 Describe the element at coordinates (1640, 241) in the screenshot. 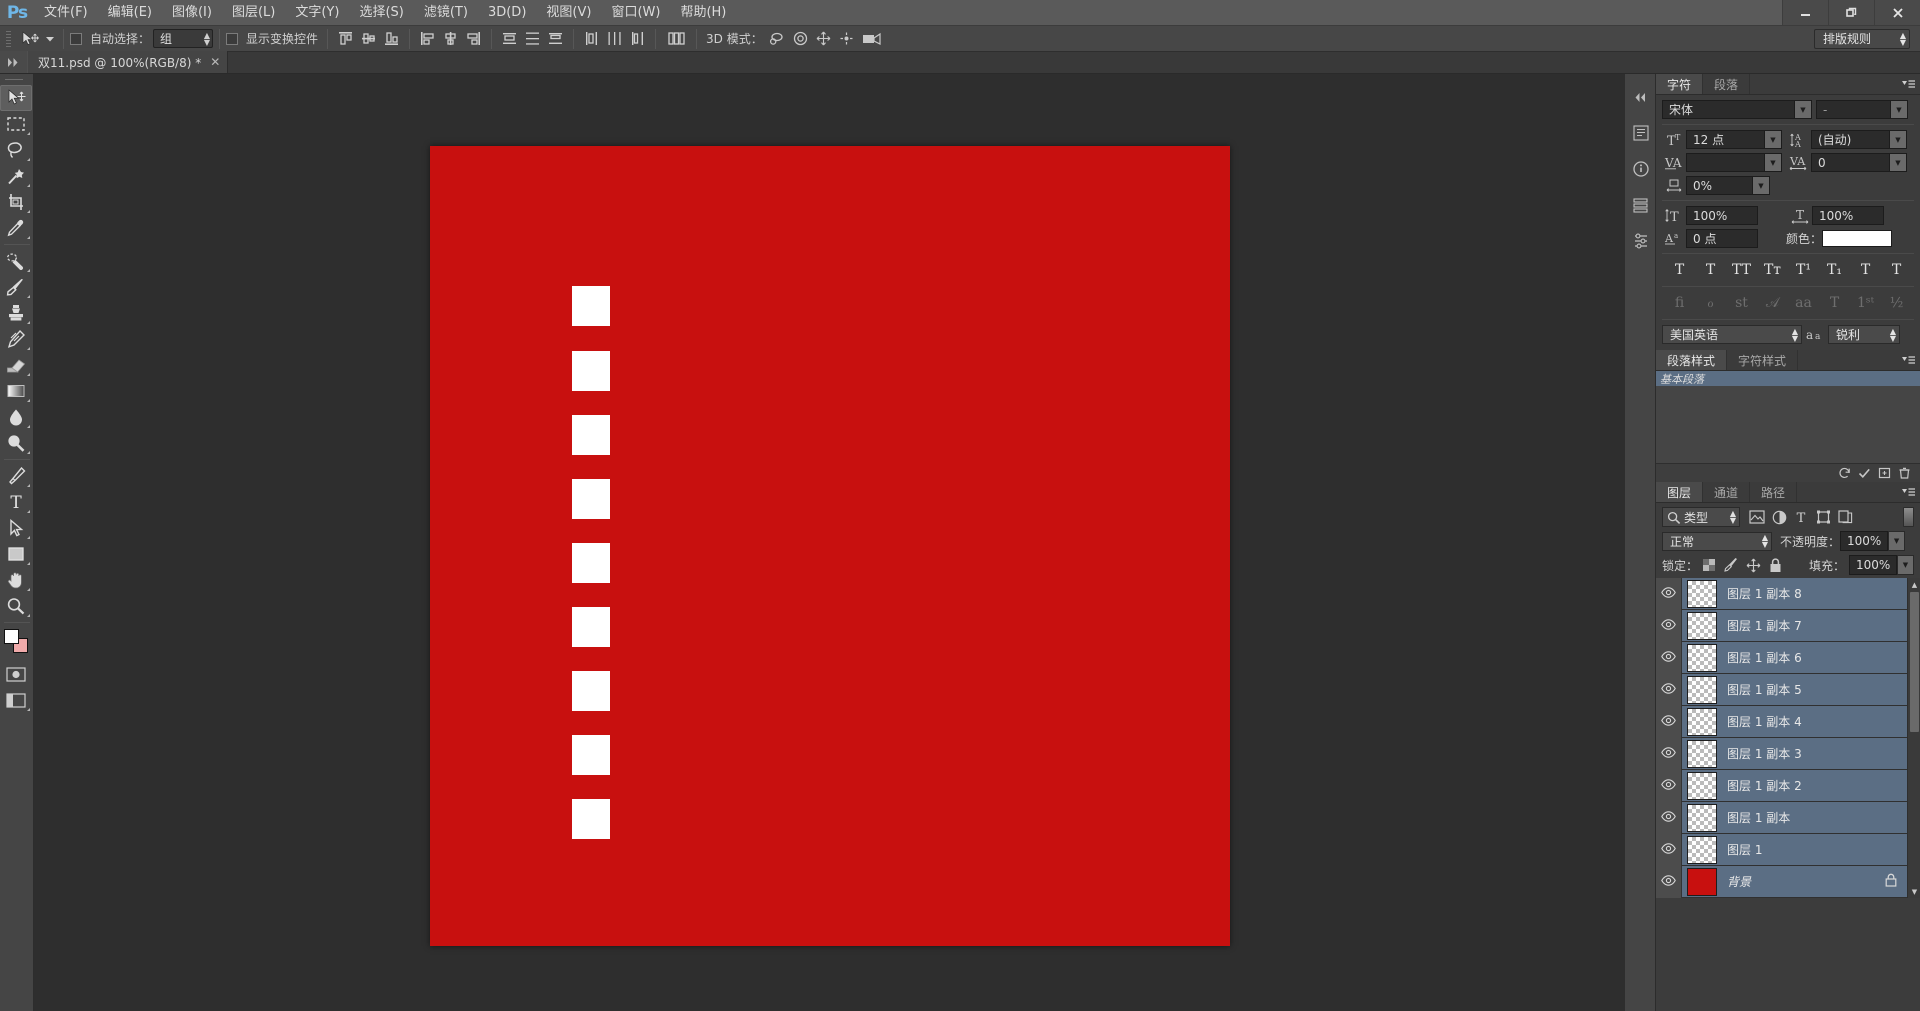

I see `rail-properties-icon` at that location.